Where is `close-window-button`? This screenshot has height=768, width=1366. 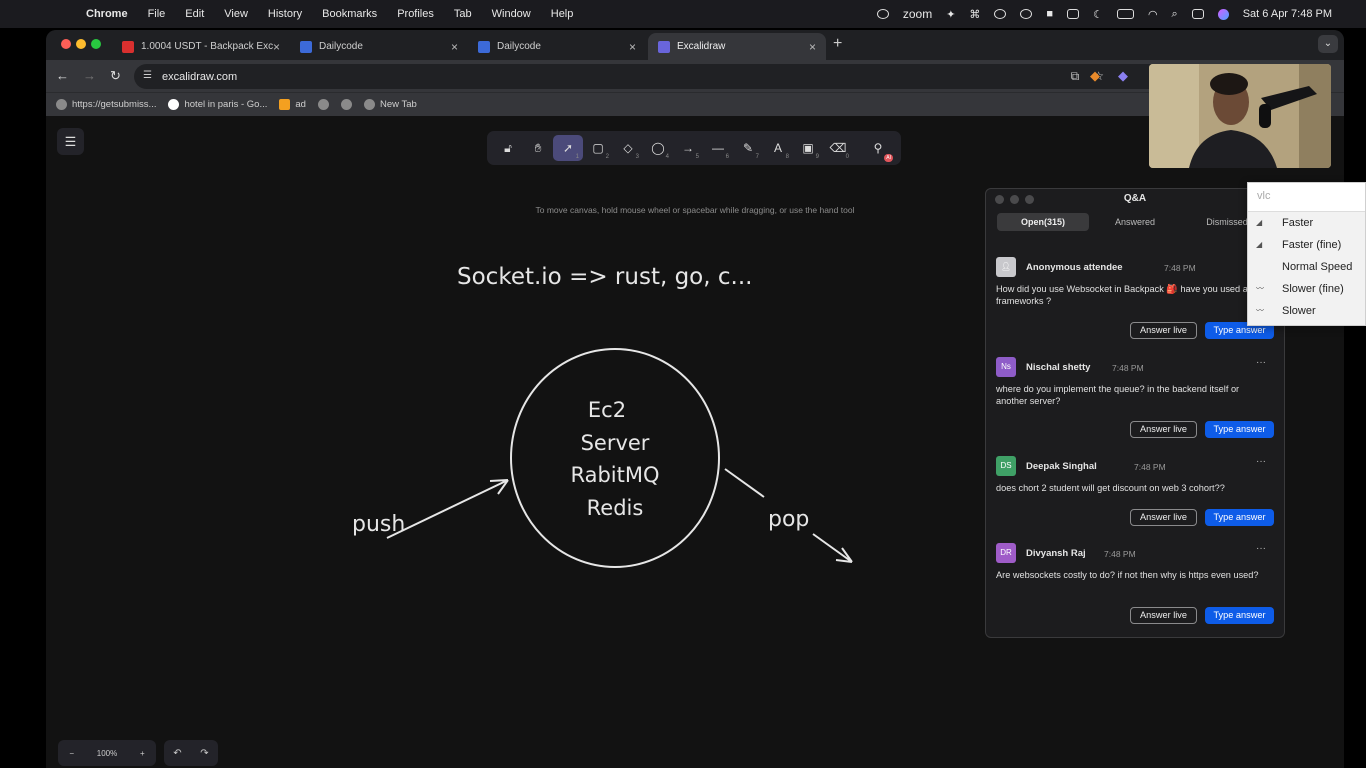
close-window-button is located at coordinates (66, 44).